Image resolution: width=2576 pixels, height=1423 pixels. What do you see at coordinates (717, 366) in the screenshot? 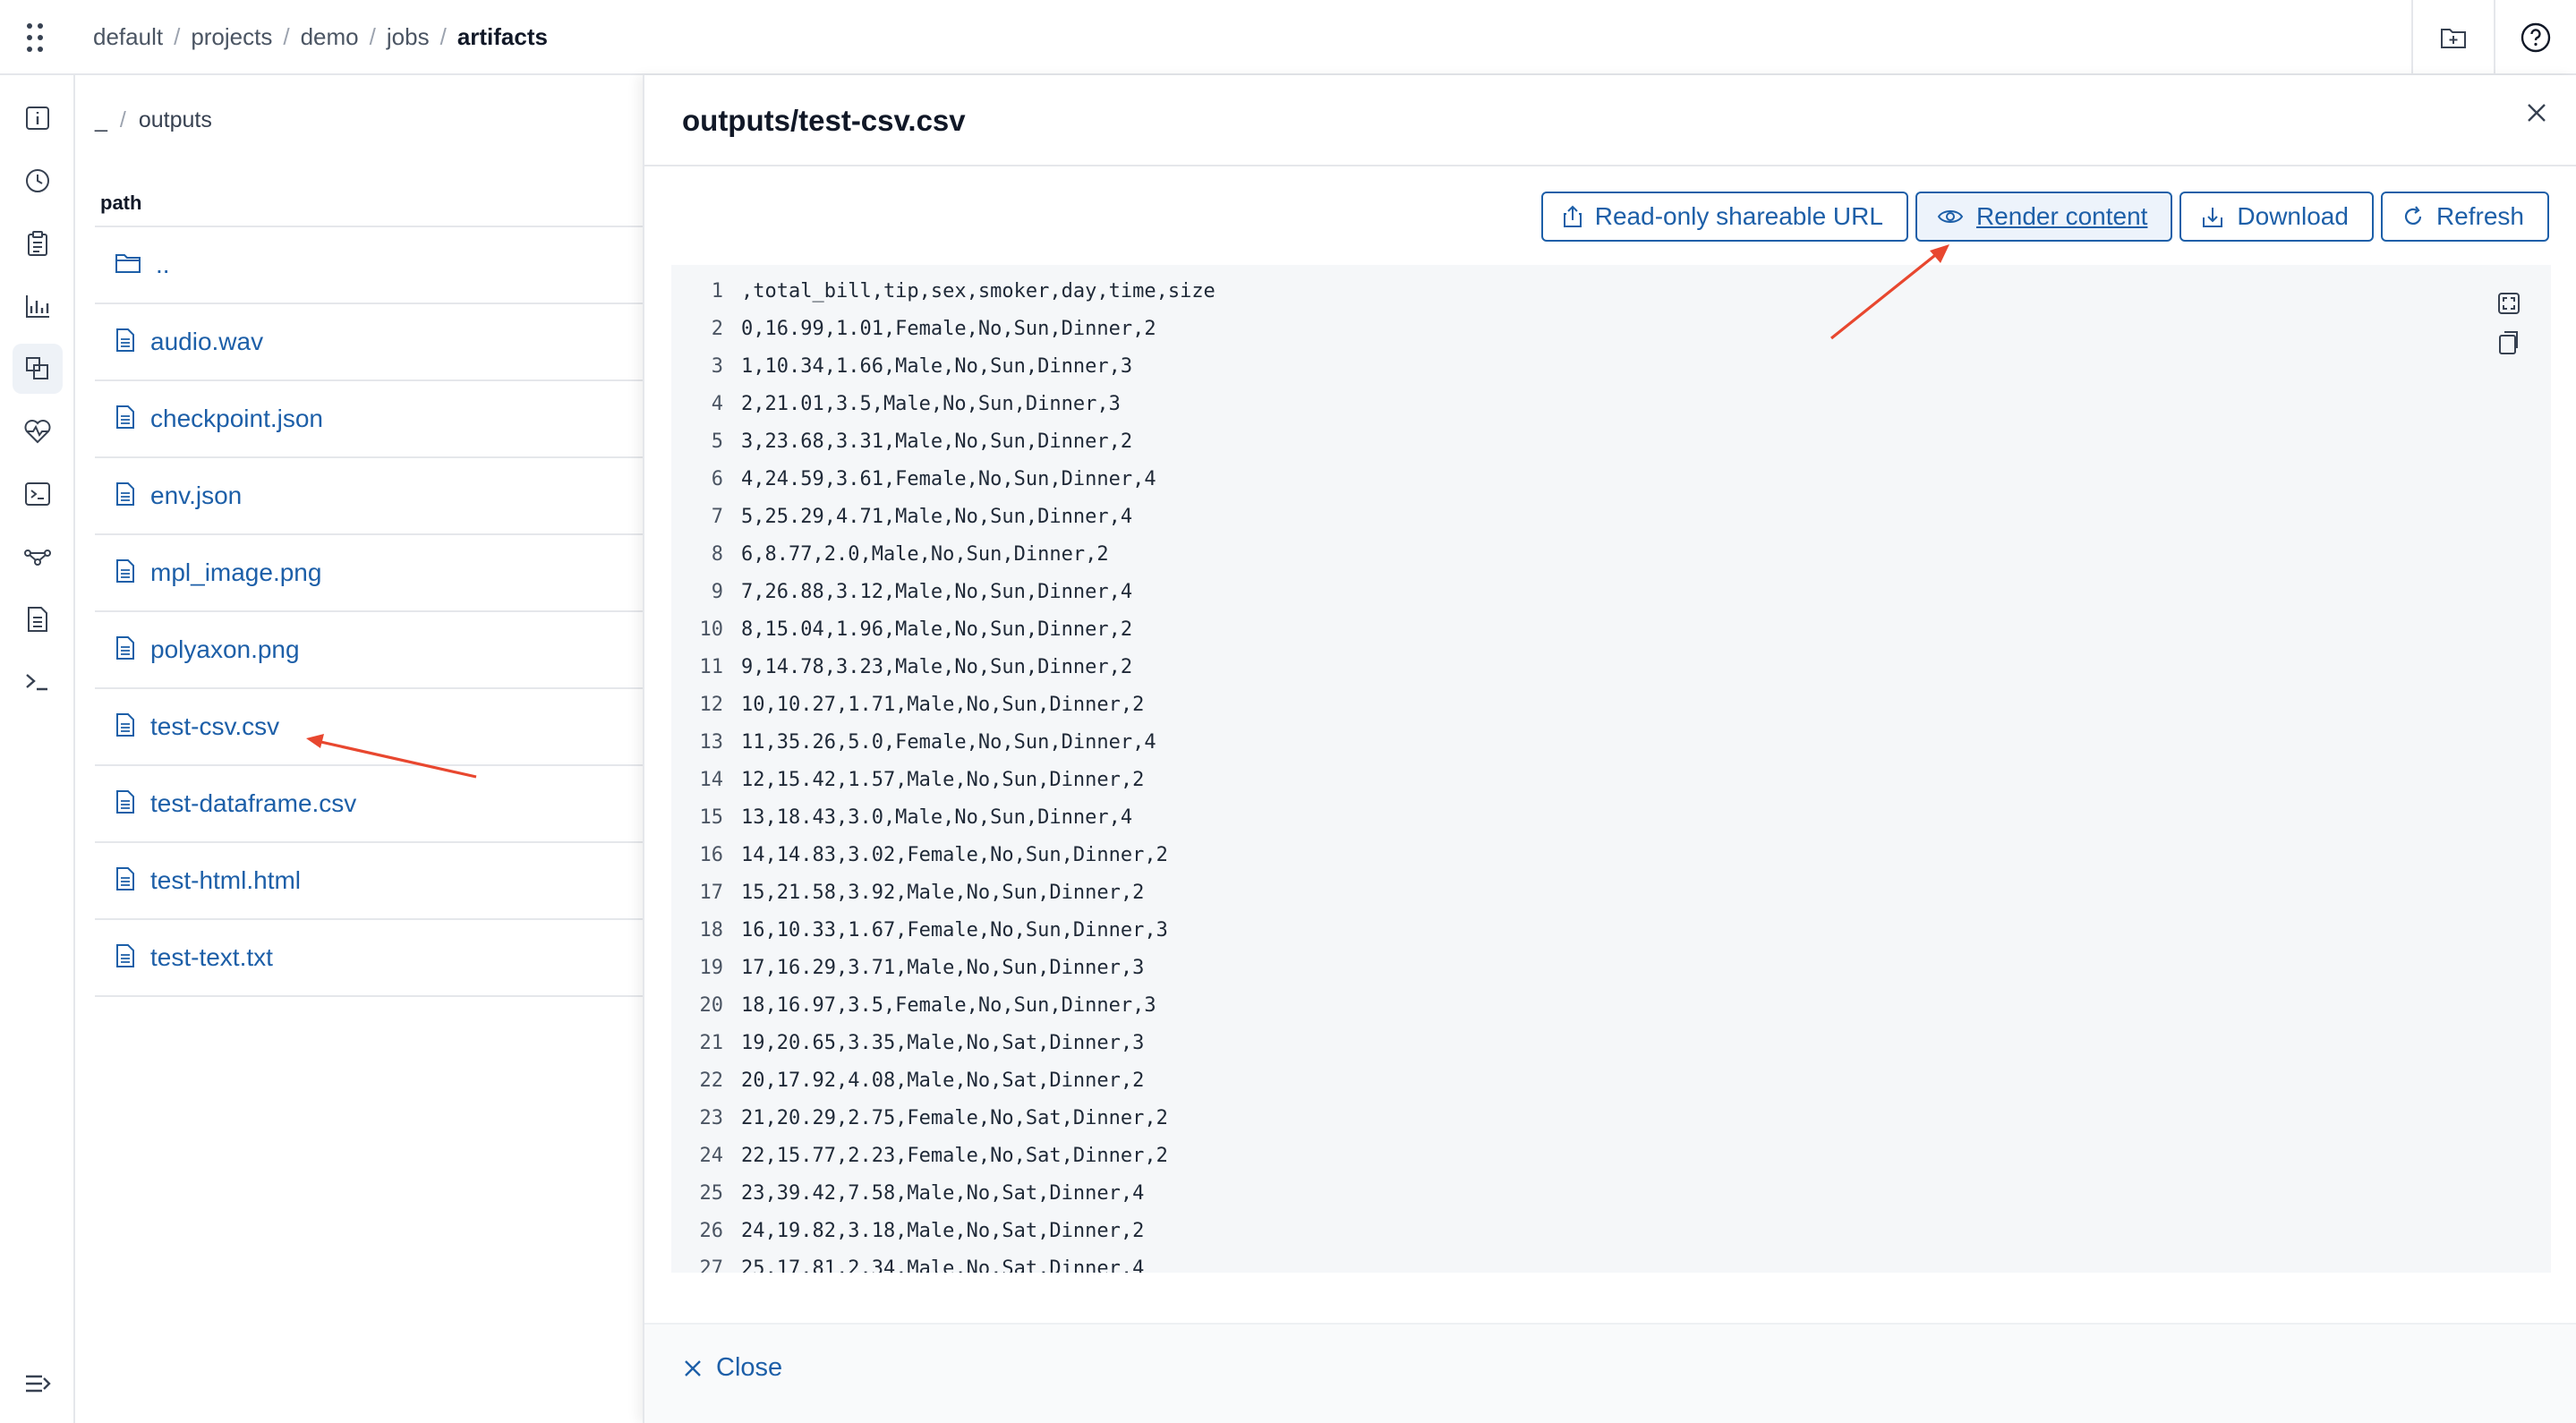
I see `line-number: 3` at bounding box center [717, 366].